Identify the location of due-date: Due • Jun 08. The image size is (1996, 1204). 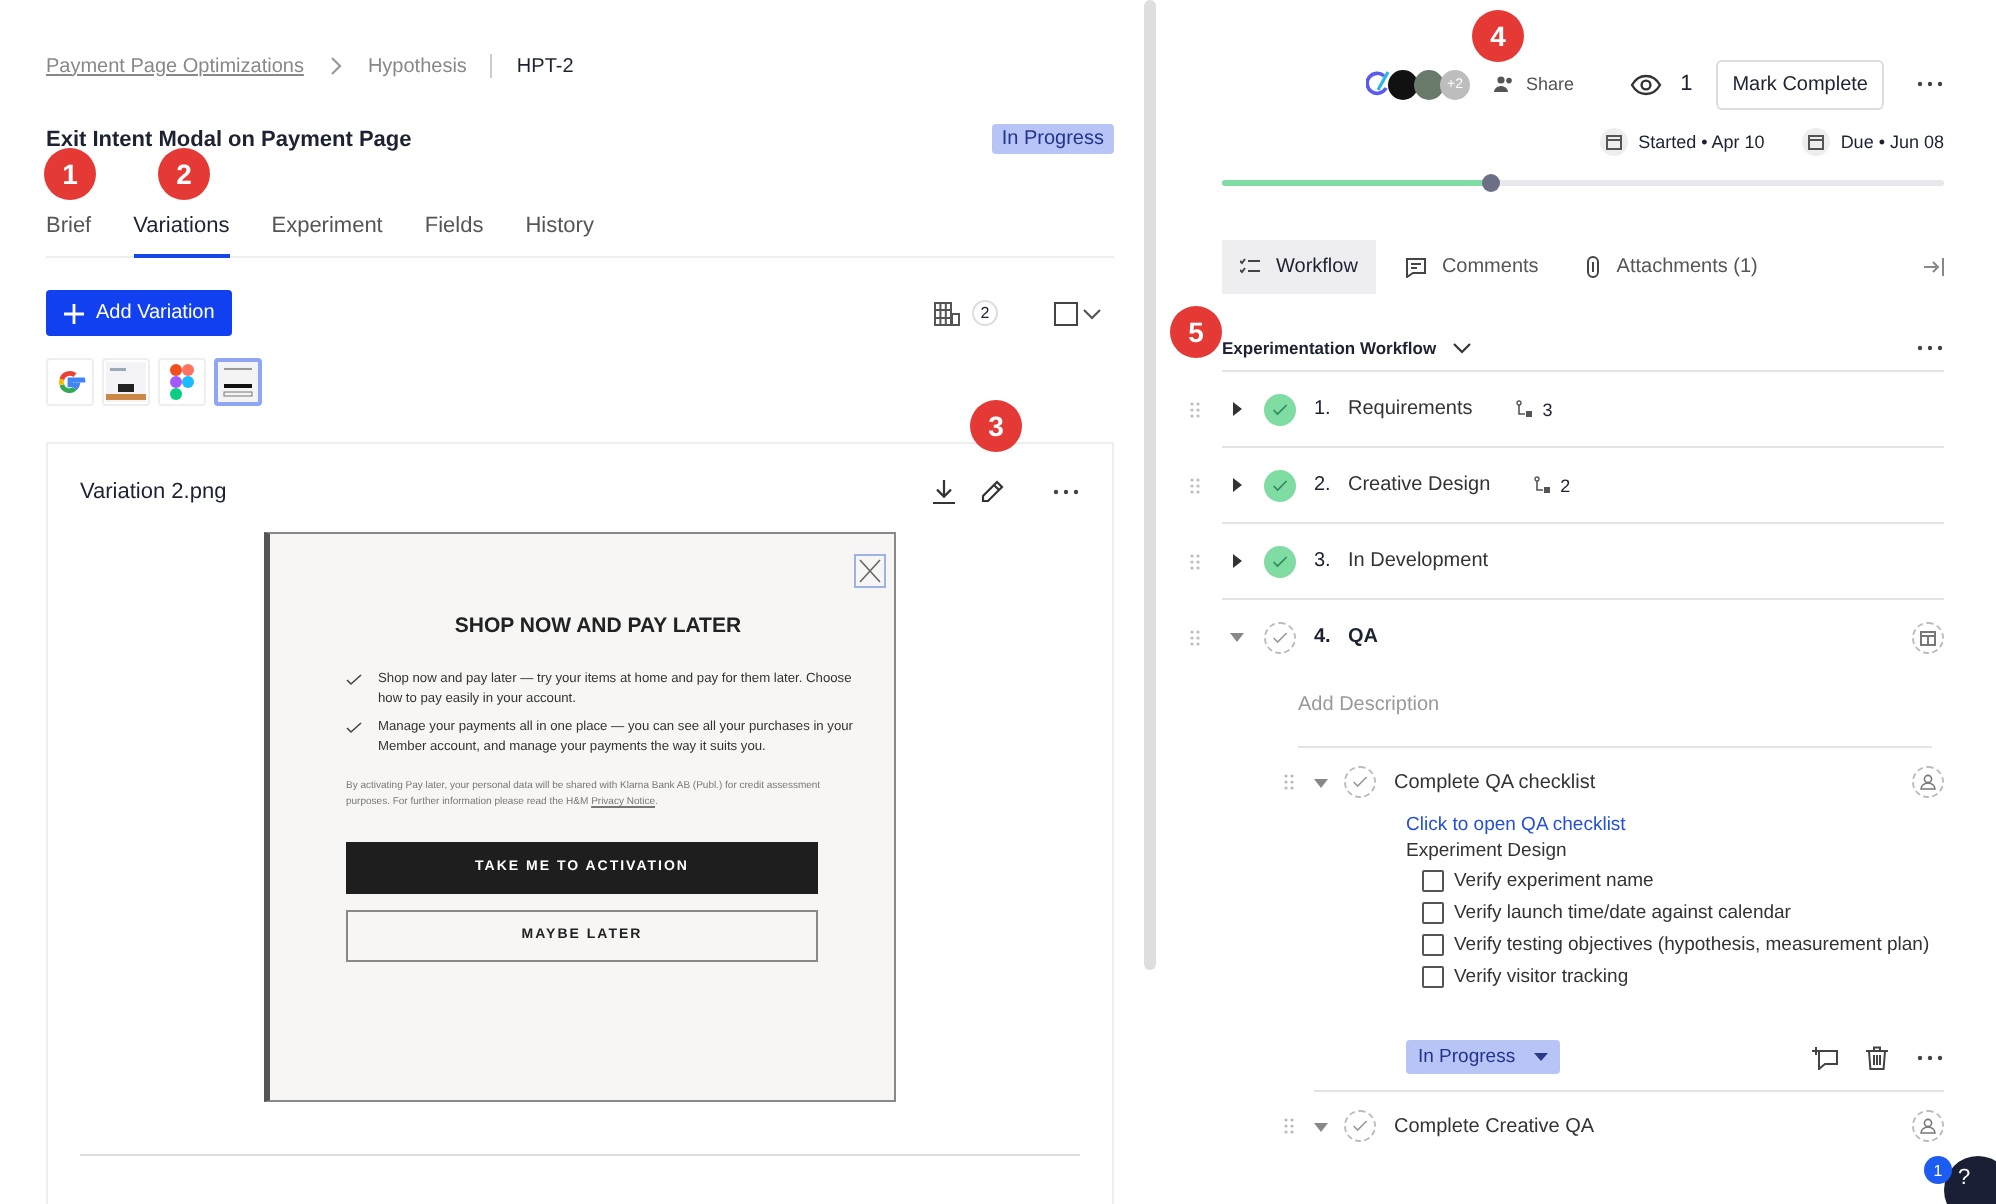
(1892, 142).